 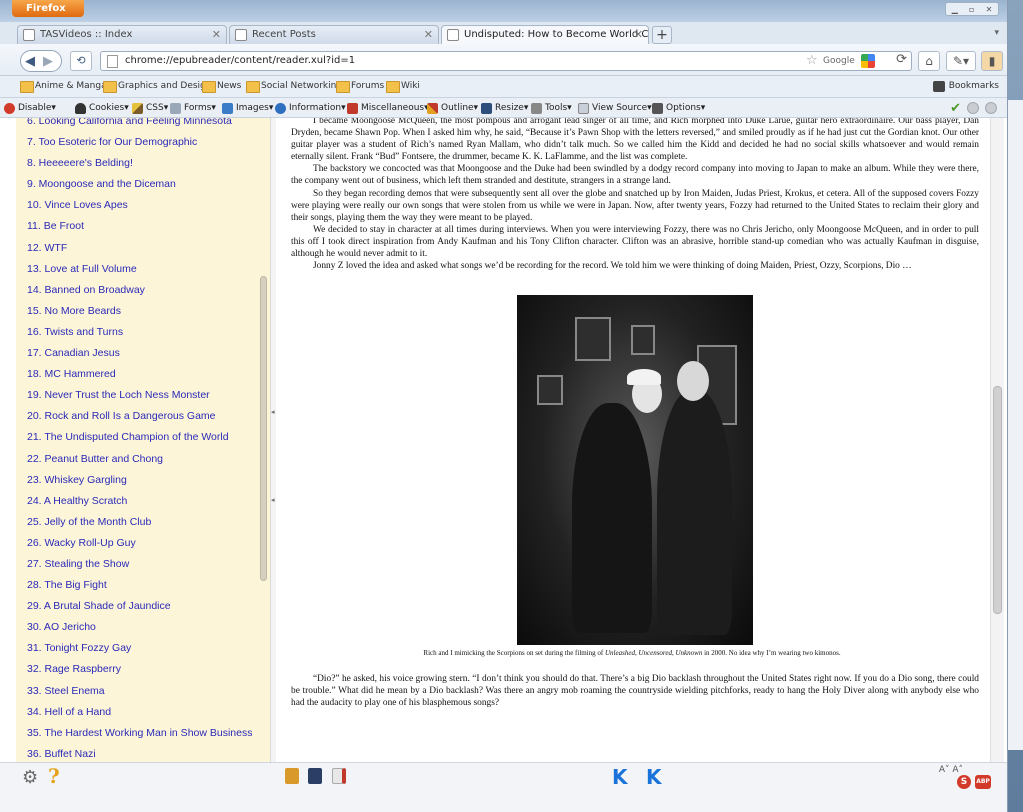 What do you see at coordinates (137, 108) in the screenshot?
I see `css-icon` at bounding box center [137, 108].